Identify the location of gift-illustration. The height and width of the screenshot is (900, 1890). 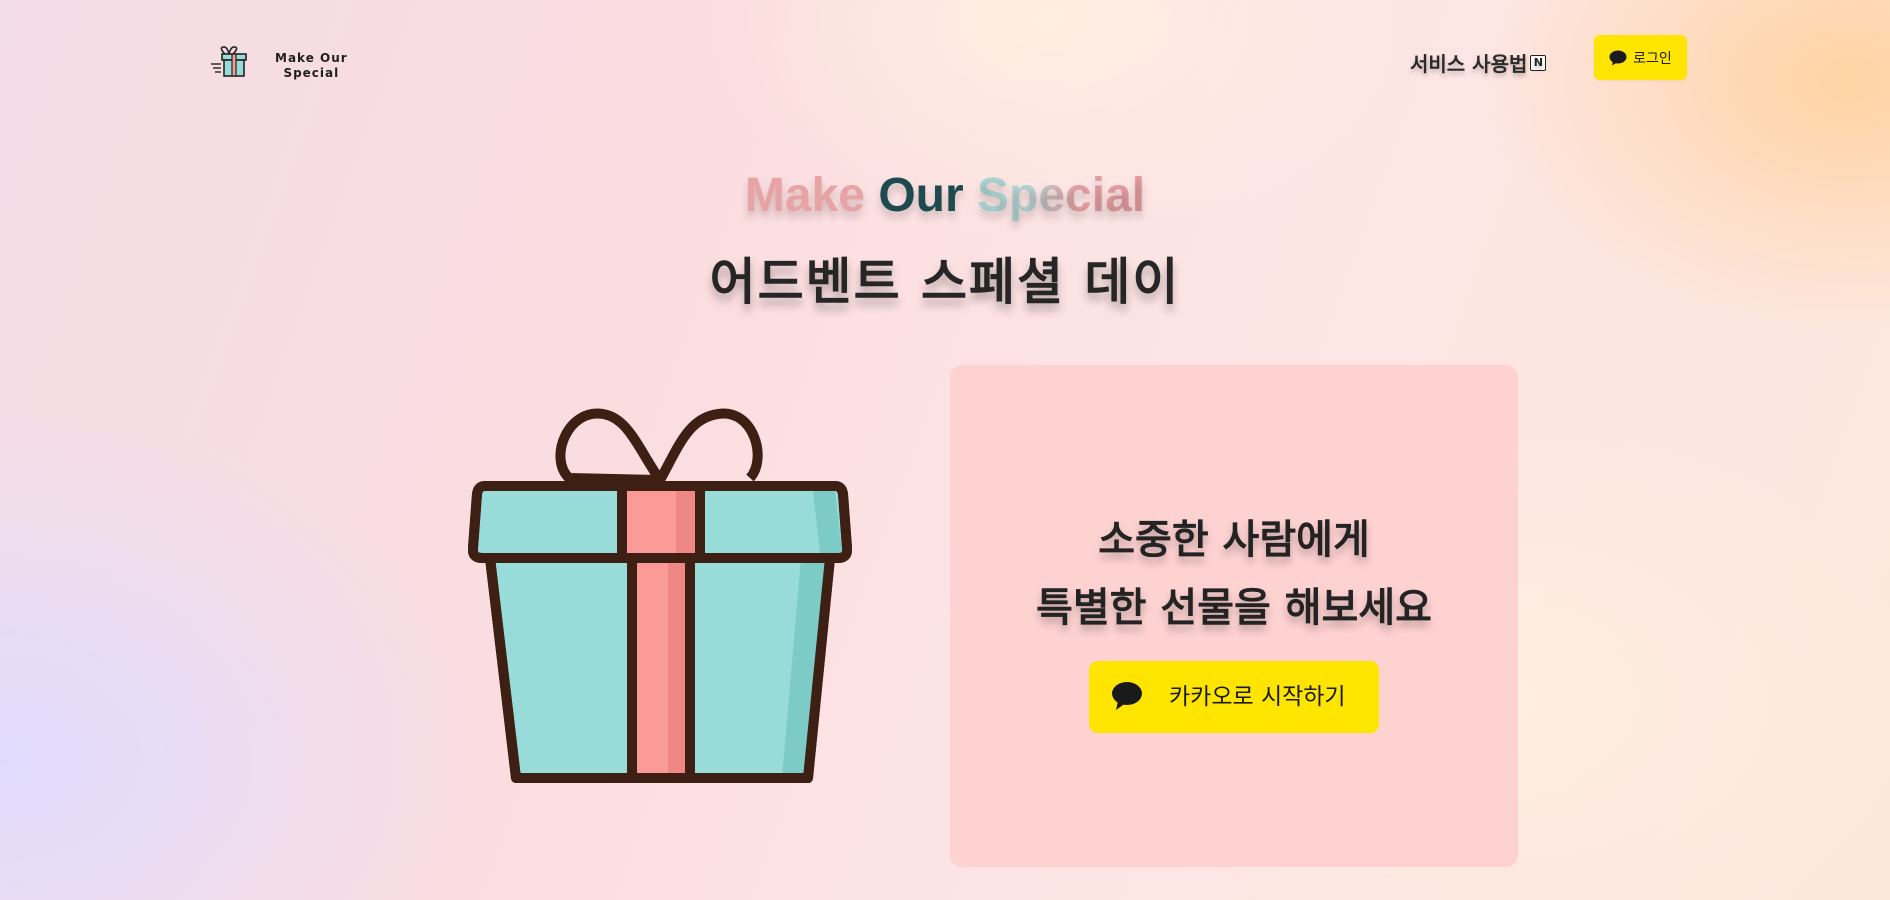
(660, 597).